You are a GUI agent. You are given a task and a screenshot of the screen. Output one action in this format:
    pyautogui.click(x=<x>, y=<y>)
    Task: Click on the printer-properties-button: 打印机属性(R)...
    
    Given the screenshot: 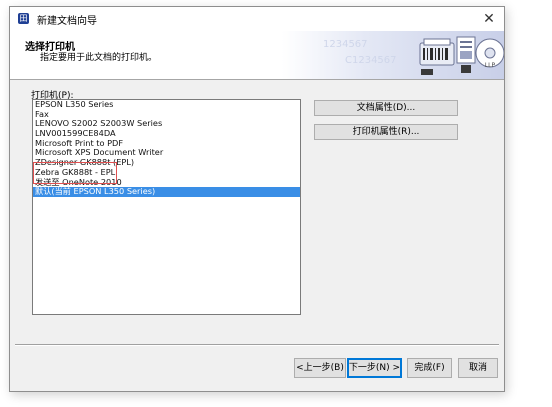 What is the action you would take?
    pyautogui.click(x=386, y=132)
    